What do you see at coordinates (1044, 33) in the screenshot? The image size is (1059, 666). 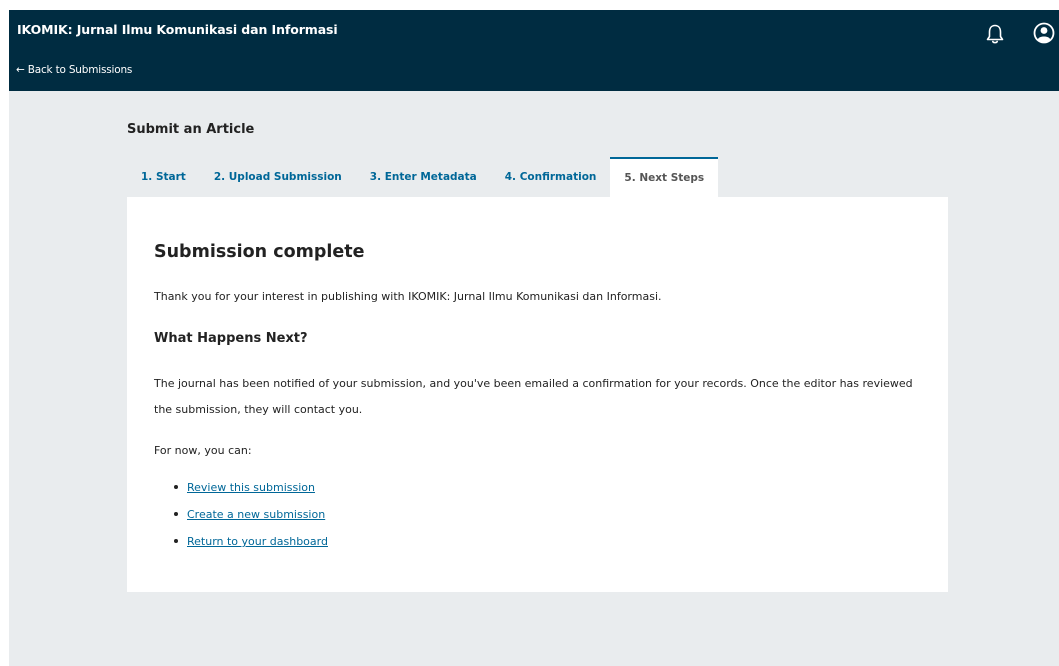 I see `user-icon` at bounding box center [1044, 33].